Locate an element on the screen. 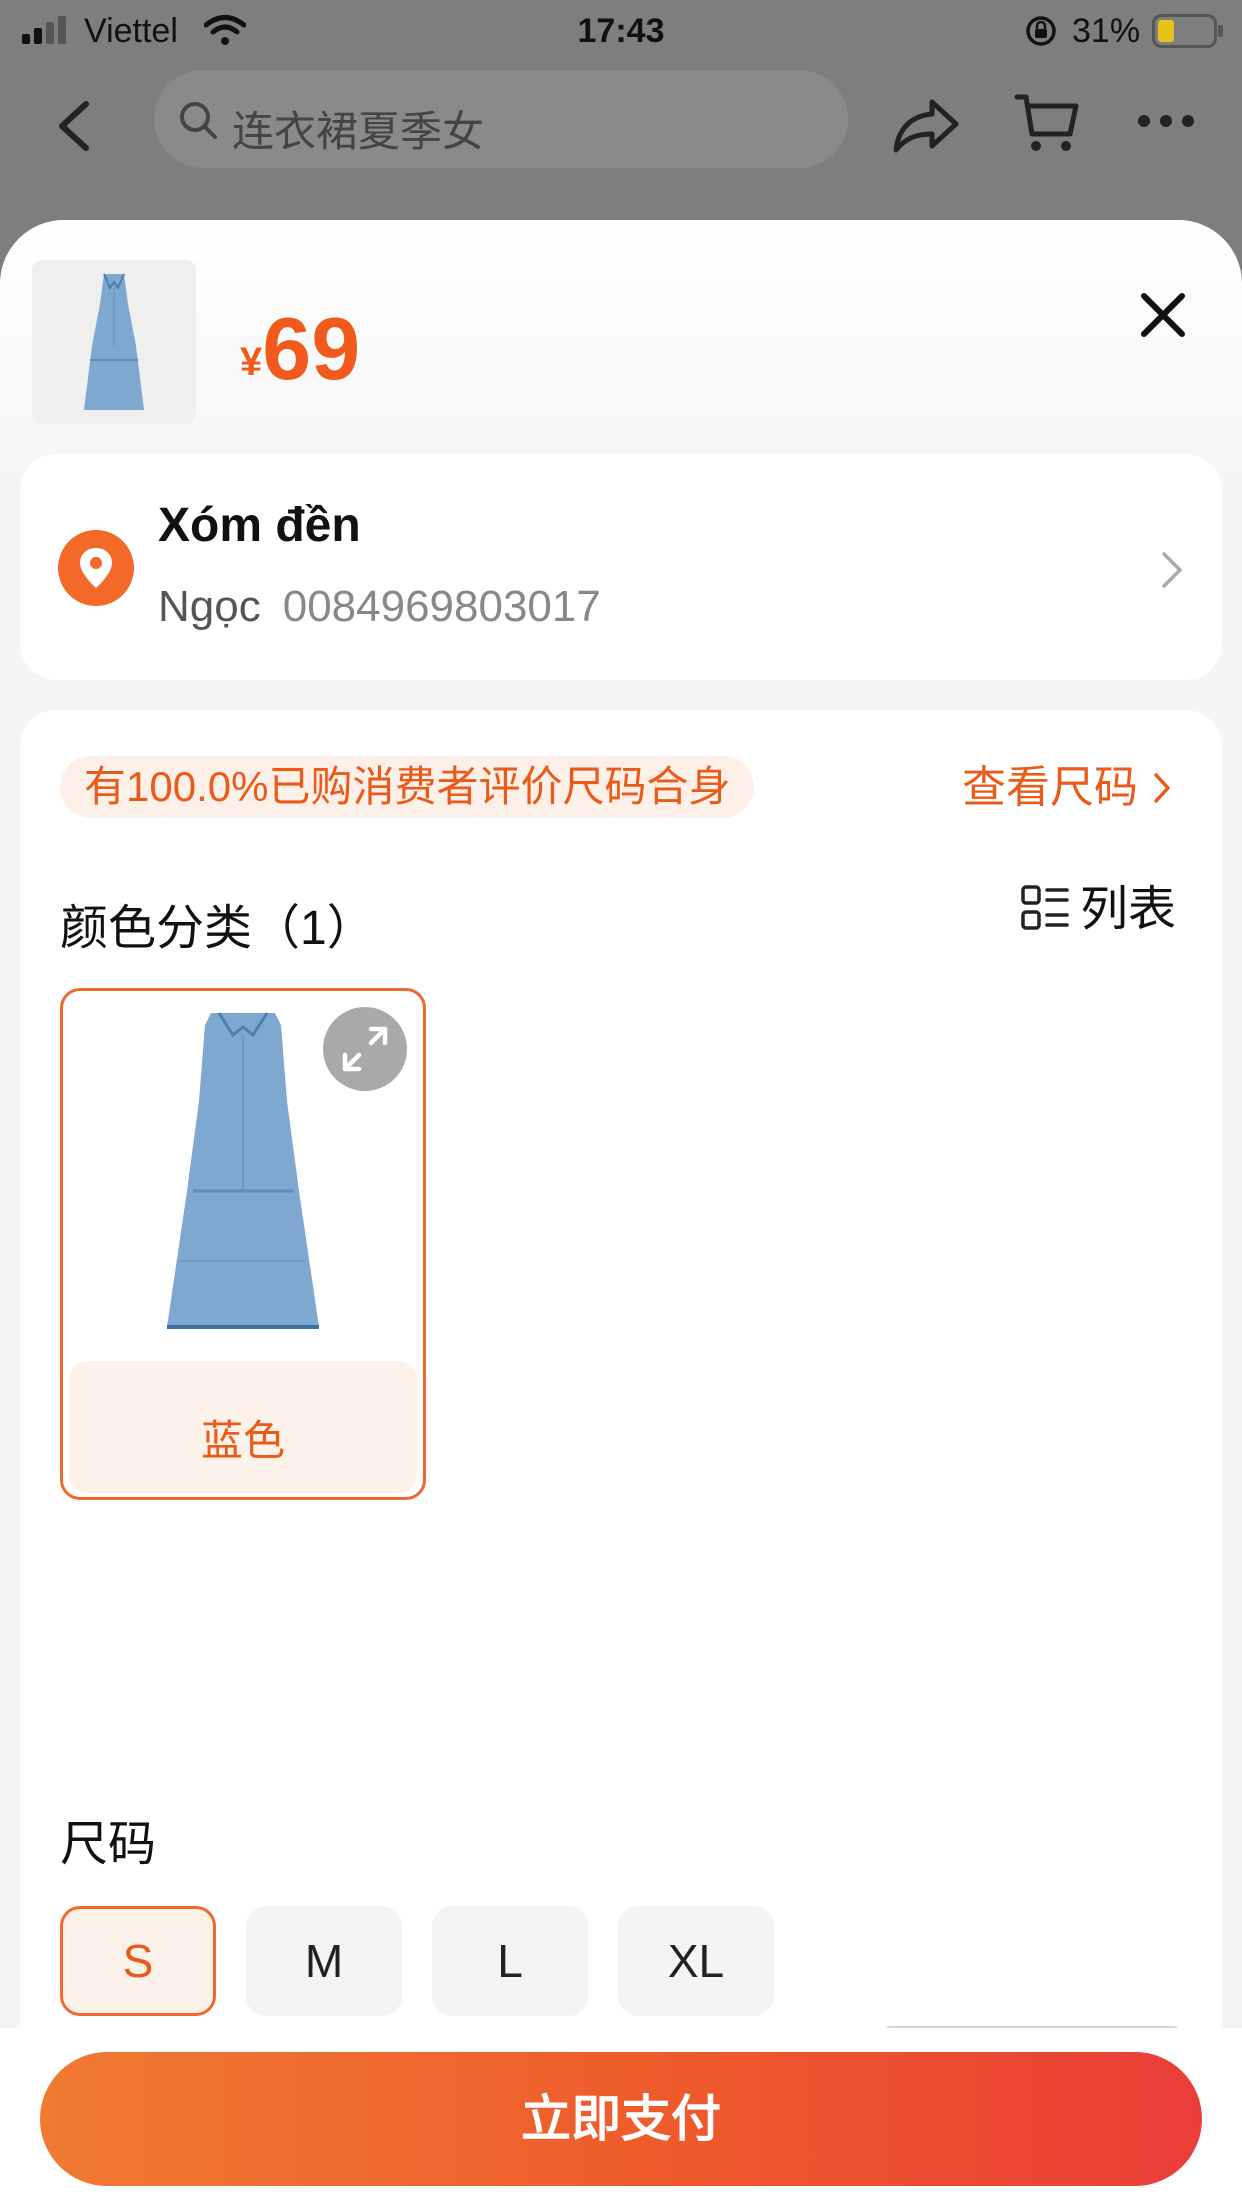  battery-percent: 31% is located at coordinates (1106, 31).